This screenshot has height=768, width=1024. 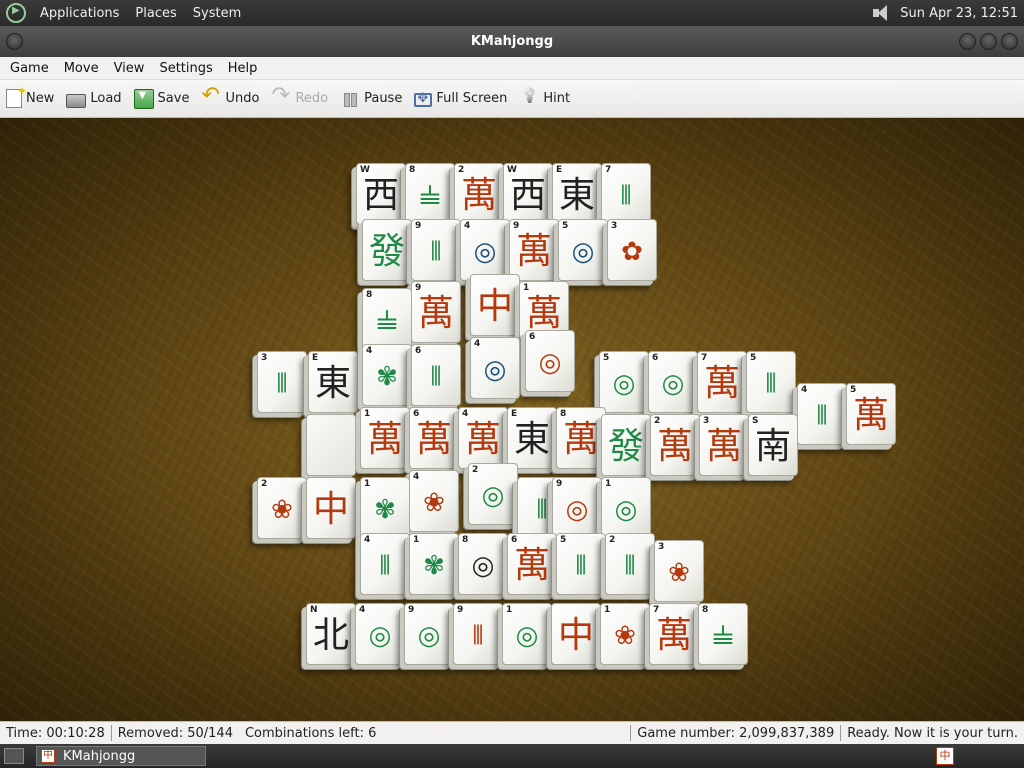 What do you see at coordinates (16, 13) in the screenshot?
I see `distro-logo-icon` at bounding box center [16, 13].